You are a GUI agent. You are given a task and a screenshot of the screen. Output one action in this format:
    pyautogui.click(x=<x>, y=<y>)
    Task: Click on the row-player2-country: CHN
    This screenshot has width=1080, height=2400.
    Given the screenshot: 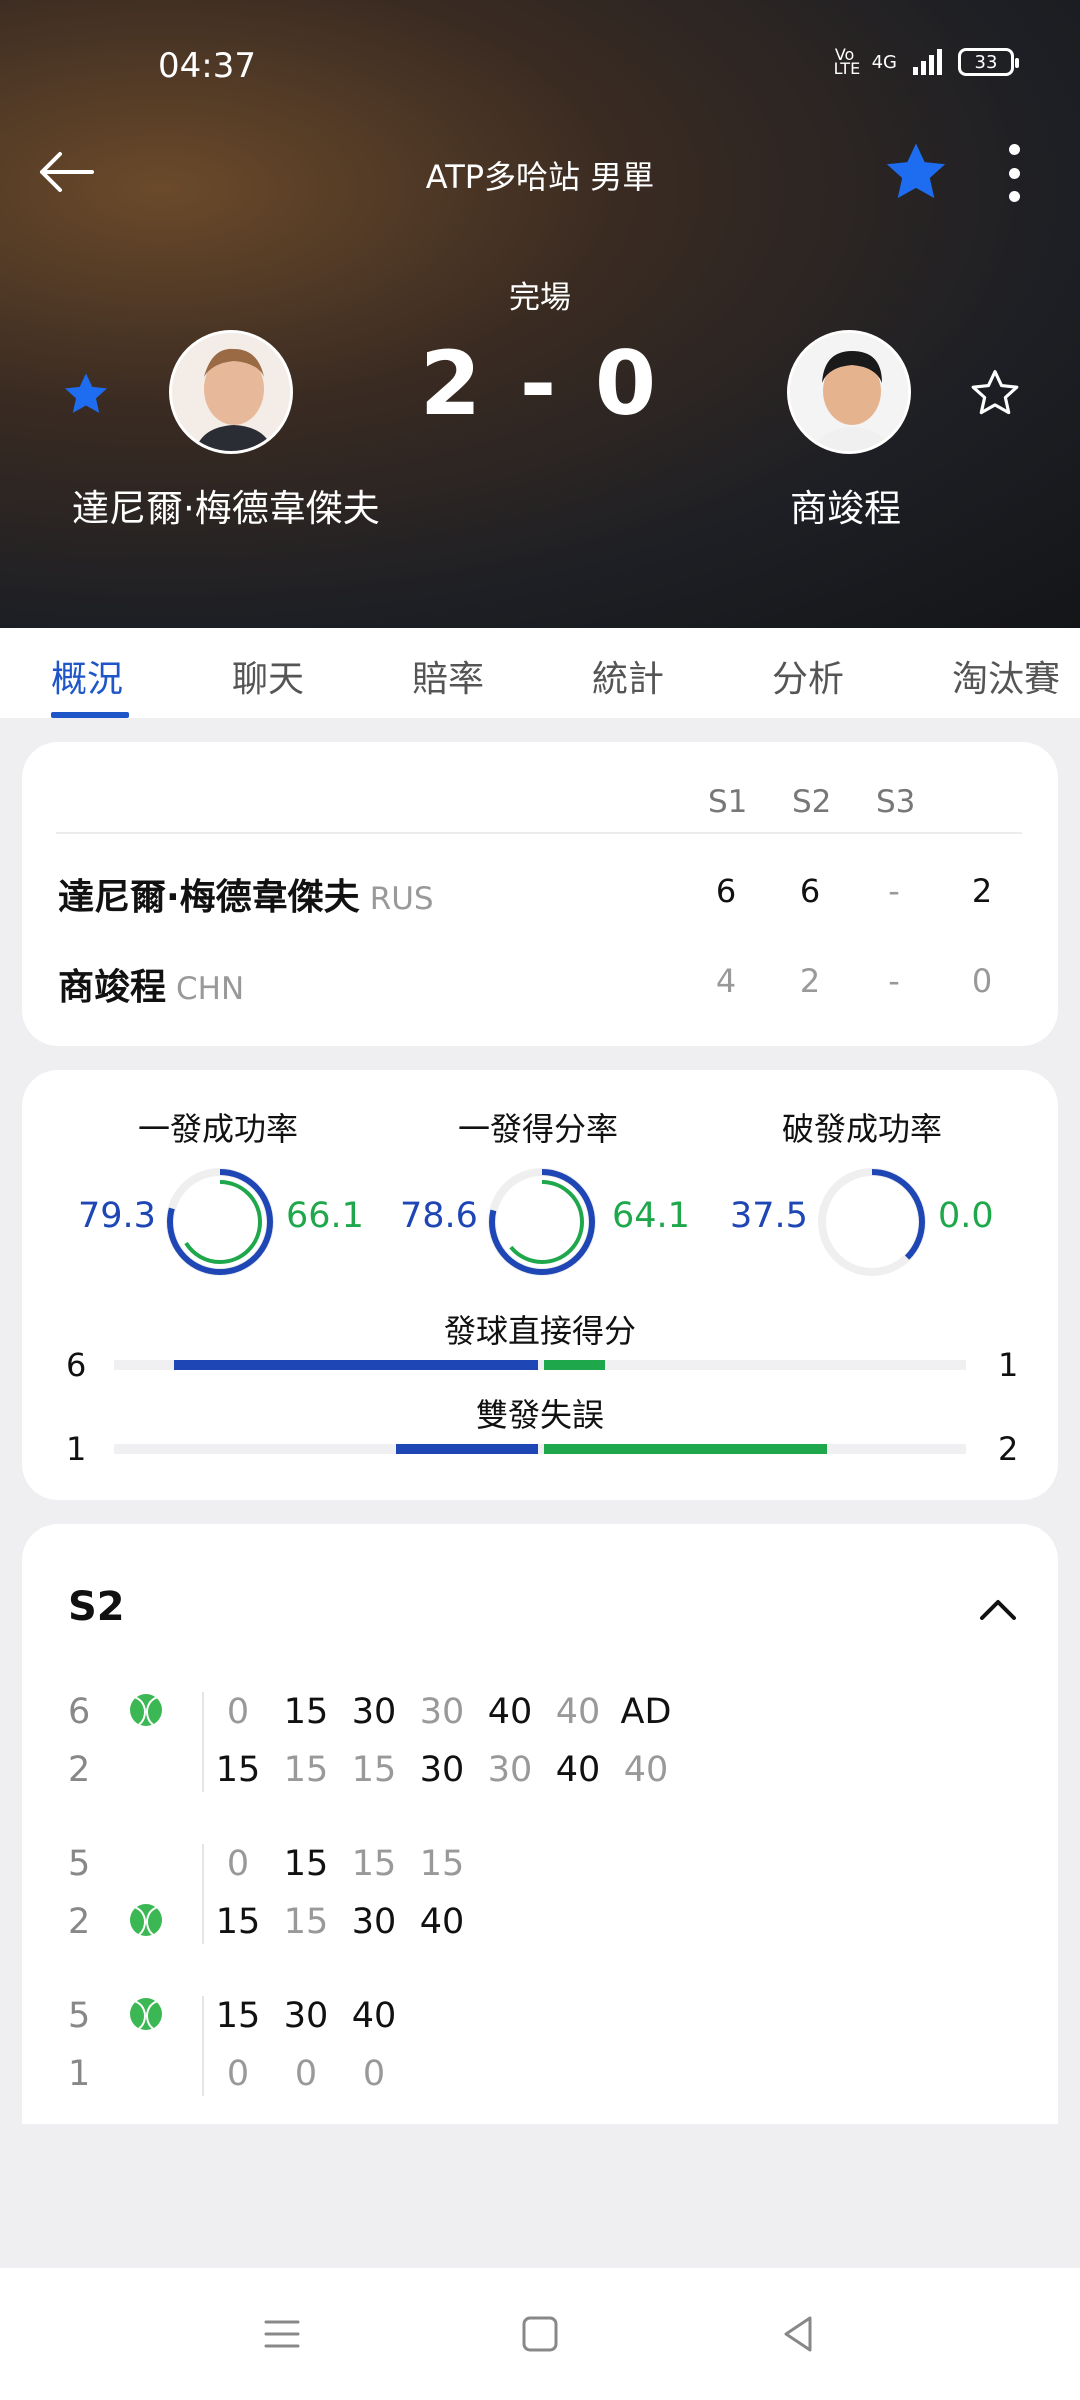 What is the action you would take?
    pyautogui.click(x=210, y=989)
    